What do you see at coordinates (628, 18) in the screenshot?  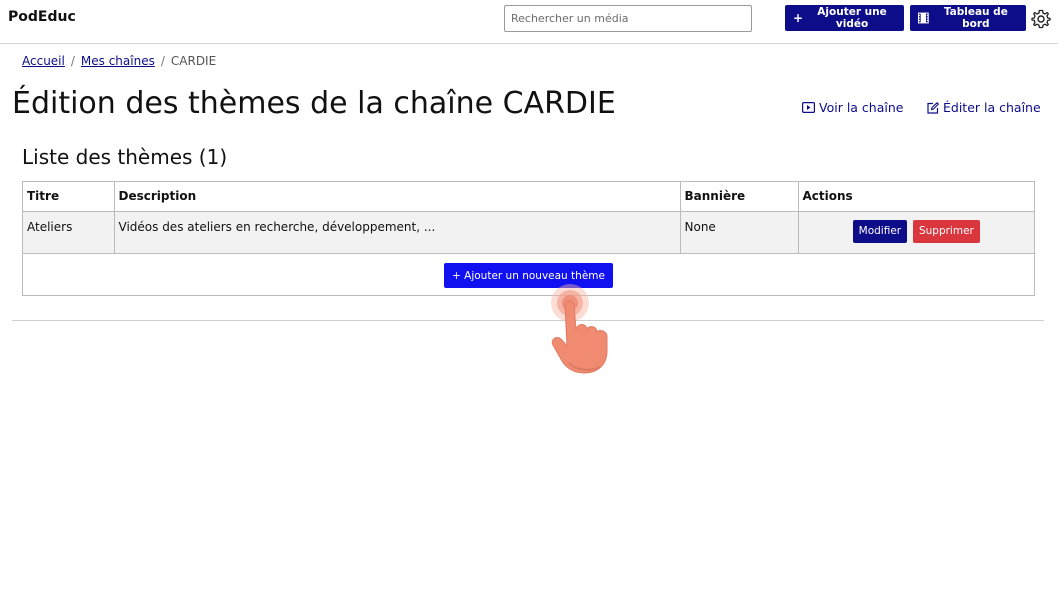 I see `search-input` at bounding box center [628, 18].